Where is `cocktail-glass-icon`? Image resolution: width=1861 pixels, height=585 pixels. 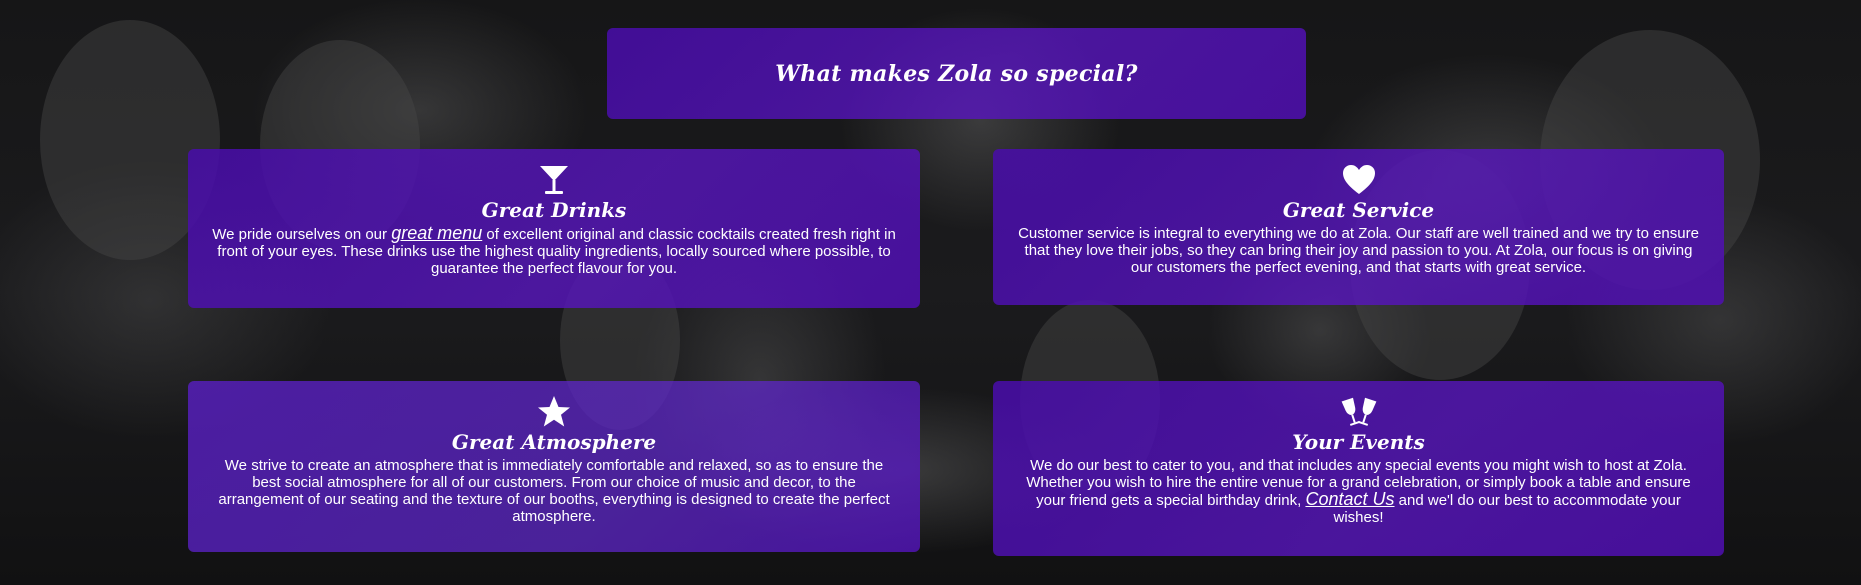
cocktail-glass-icon is located at coordinates (554, 180).